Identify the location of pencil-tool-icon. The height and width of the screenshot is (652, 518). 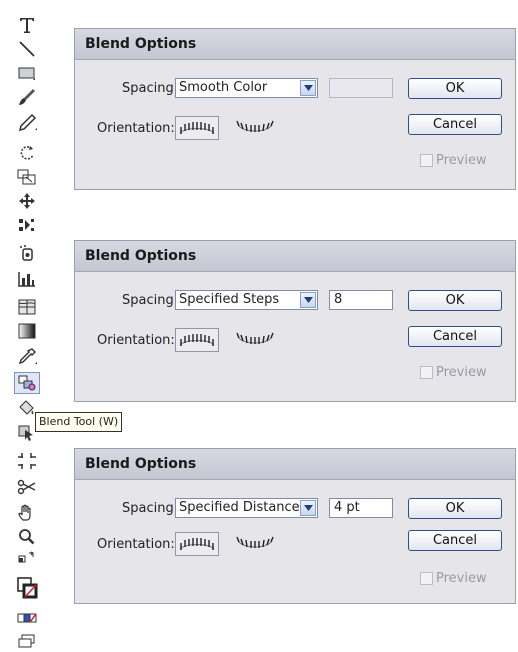
(27, 123).